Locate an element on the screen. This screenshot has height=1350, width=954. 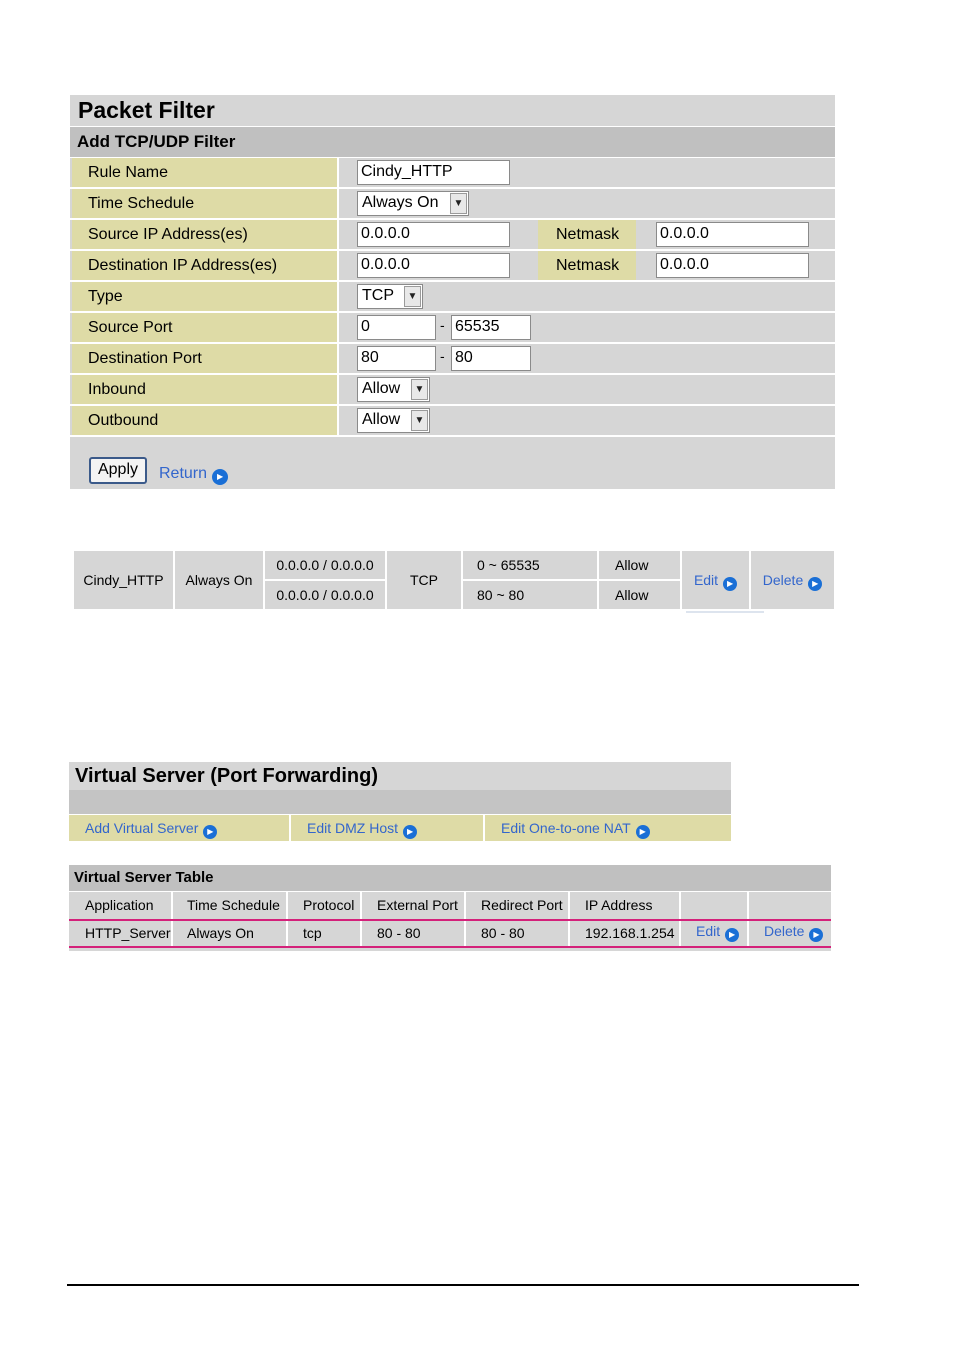
label-source-port: Source Port is located at coordinates (204, 327).